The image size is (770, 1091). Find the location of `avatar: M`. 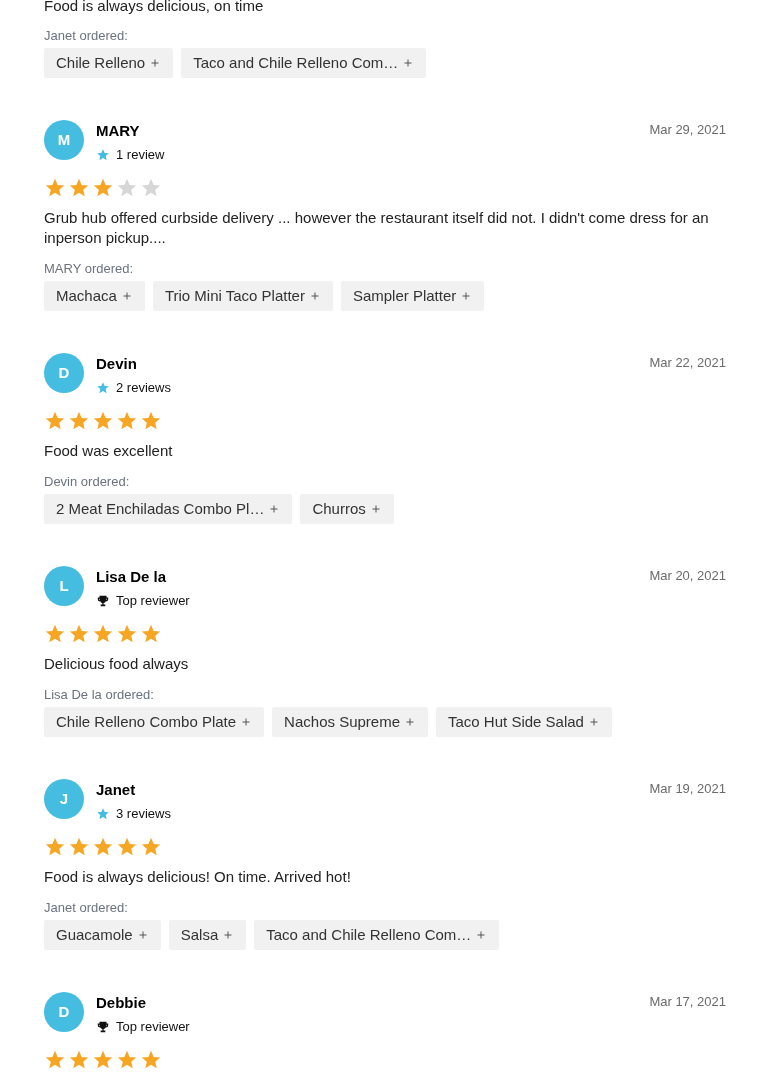

avatar: M is located at coordinates (64, 140).